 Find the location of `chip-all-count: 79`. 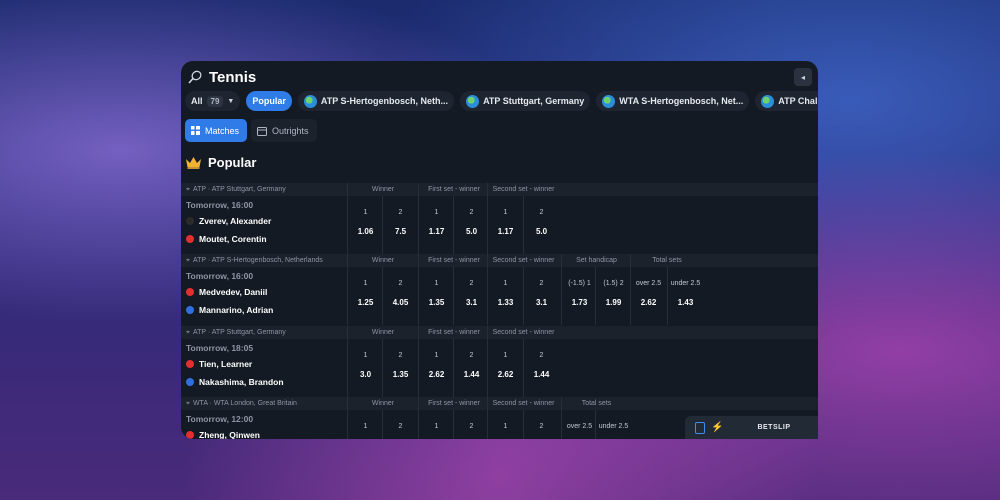

chip-all-count: 79 is located at coordinates (215, 101).